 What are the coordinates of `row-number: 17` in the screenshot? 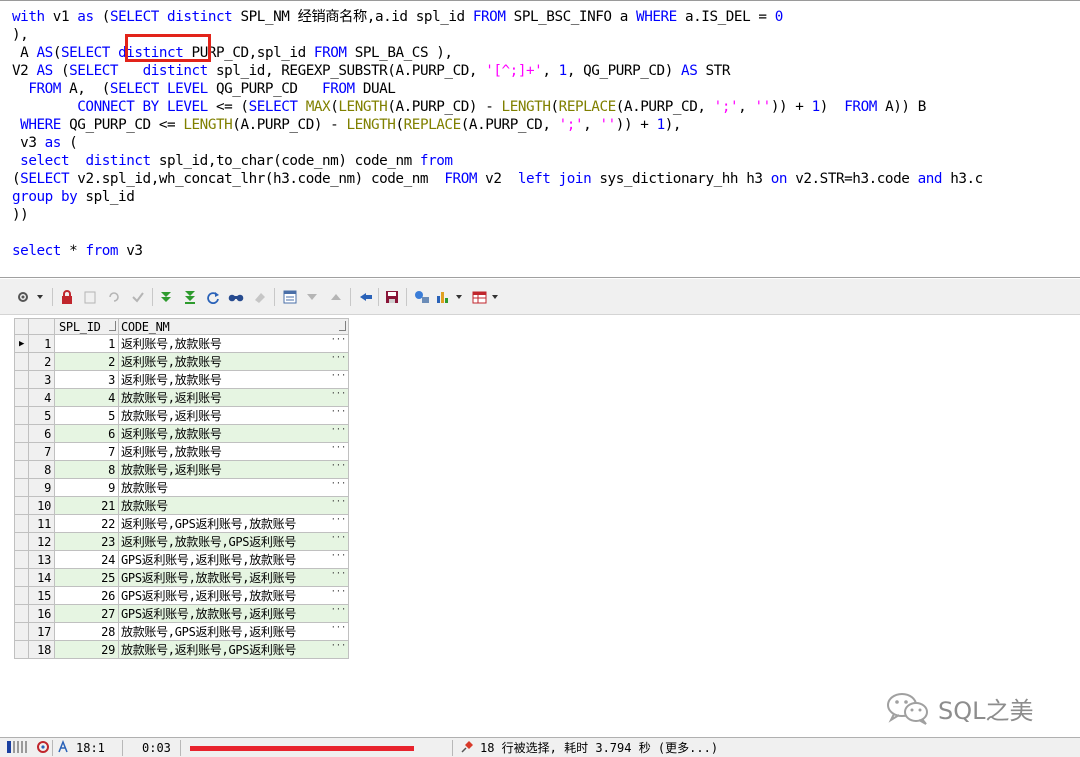 It's located at (41, 632).